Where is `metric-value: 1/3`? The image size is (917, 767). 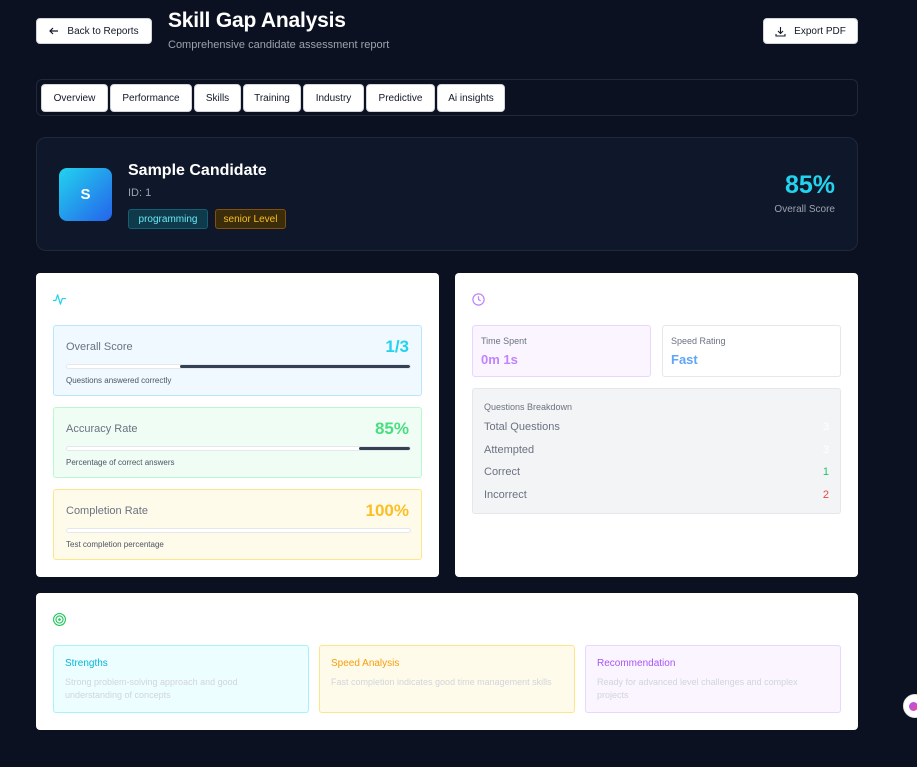 metric-value: 1/3 is located at coordinates (397, 346).